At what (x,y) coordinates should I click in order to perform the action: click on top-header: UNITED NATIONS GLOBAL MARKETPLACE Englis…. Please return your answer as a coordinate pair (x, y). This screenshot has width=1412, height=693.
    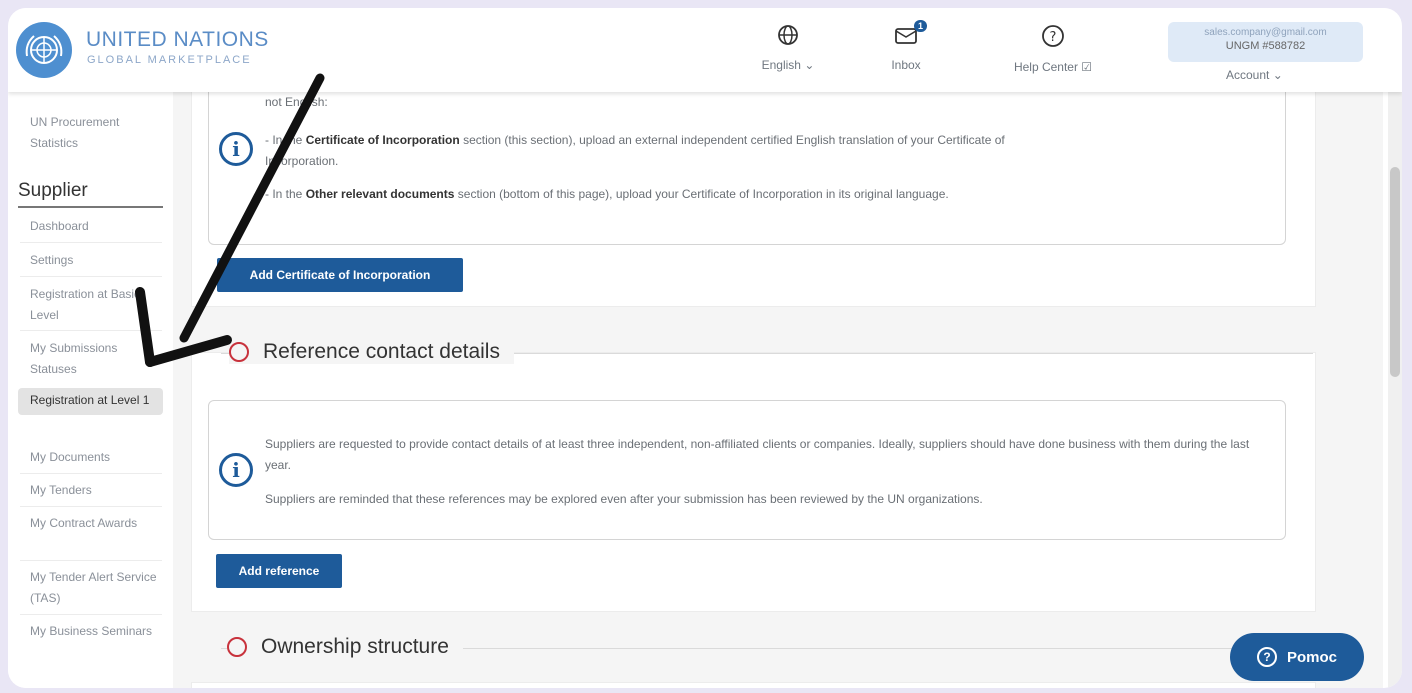
    Looking at the image, I should click on (705, 50).